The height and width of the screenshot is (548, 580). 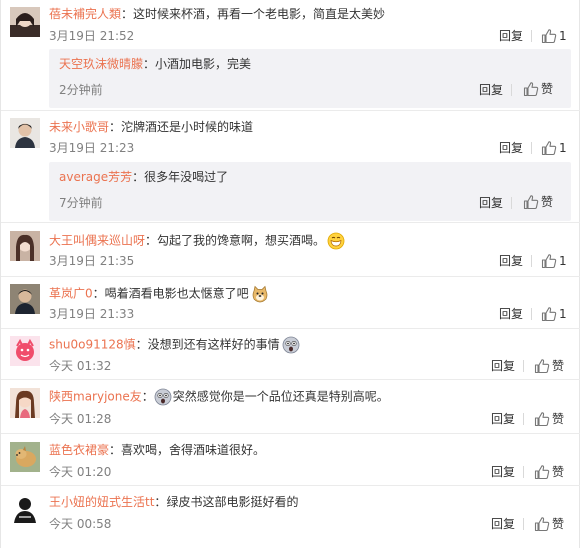 I want to click on reply-box: 天空玖沫微晴朦：小酒加电影，完美 2分钟前 回复 赞, so click(x=310, y=78).